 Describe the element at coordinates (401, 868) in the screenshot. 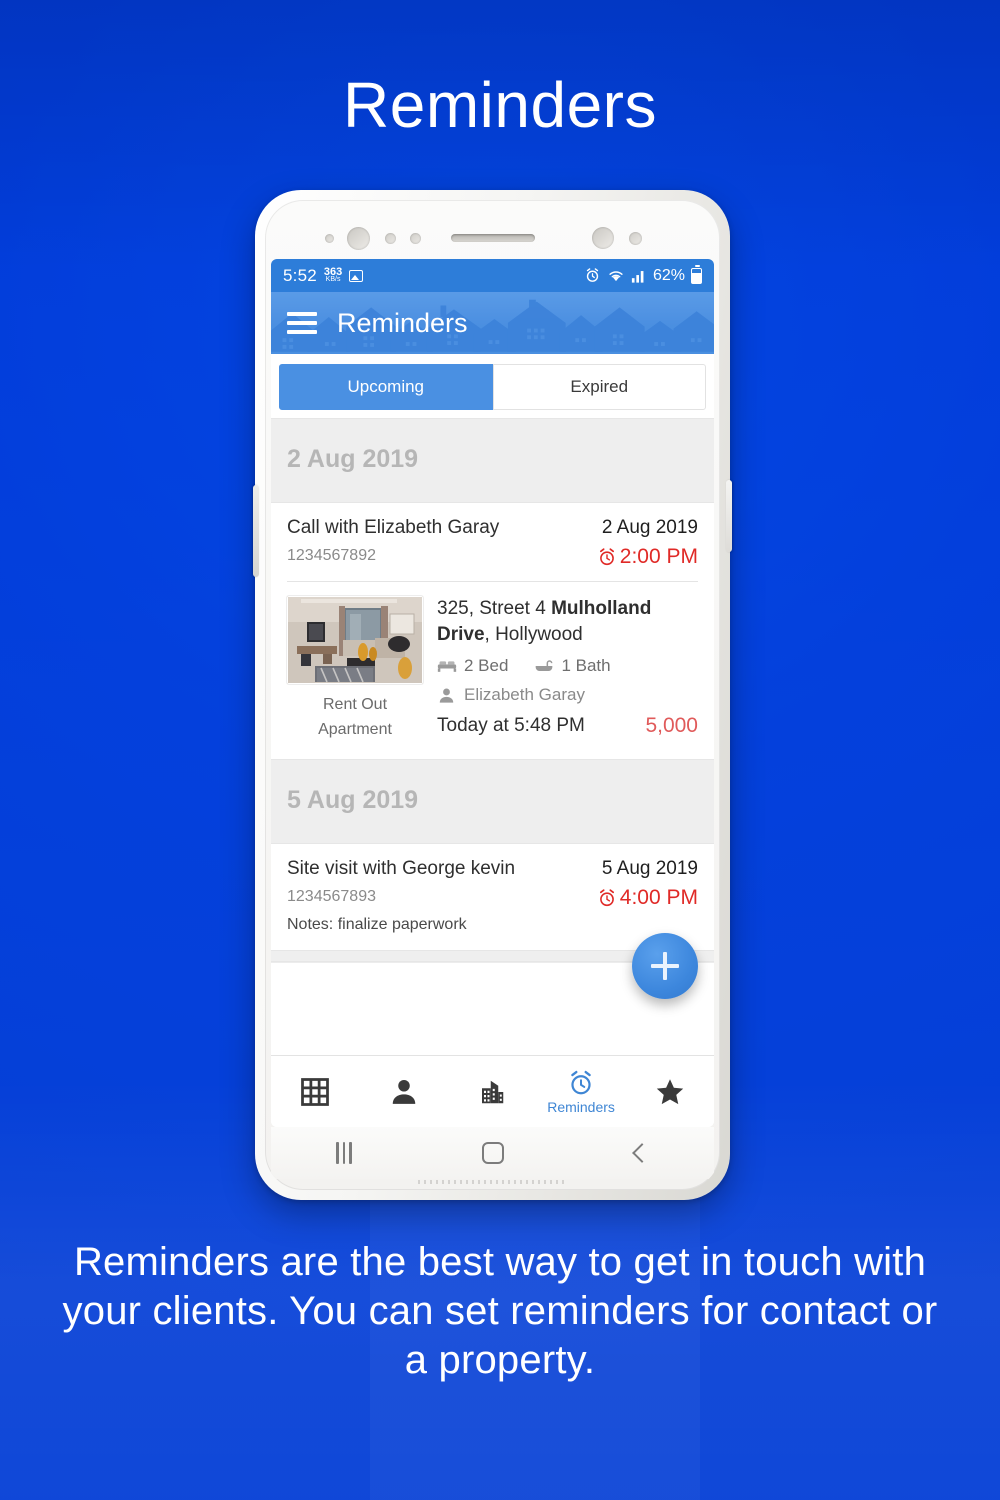

I see `reminder-title: Site visit with George kevin` at that location.